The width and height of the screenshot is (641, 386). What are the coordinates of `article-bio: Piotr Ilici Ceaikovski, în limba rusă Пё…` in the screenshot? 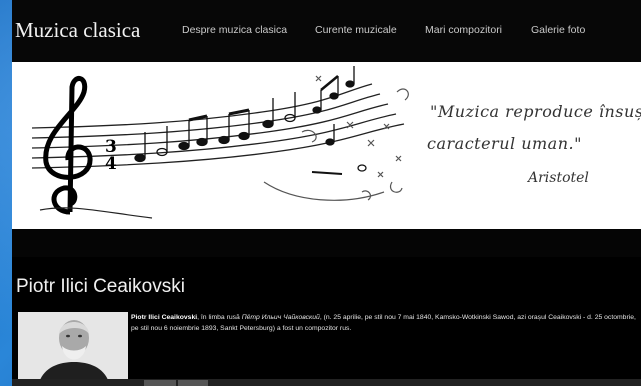 It's located at (386, 323).